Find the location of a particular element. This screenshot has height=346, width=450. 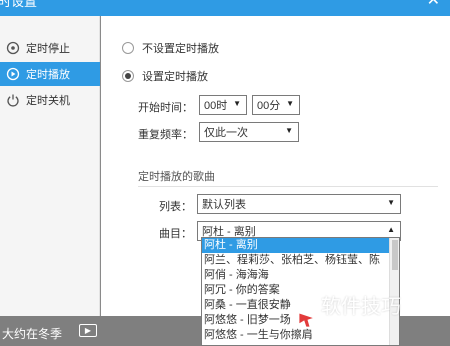

minute-select: 00分 ▼ is located at coordinates (276, 105).